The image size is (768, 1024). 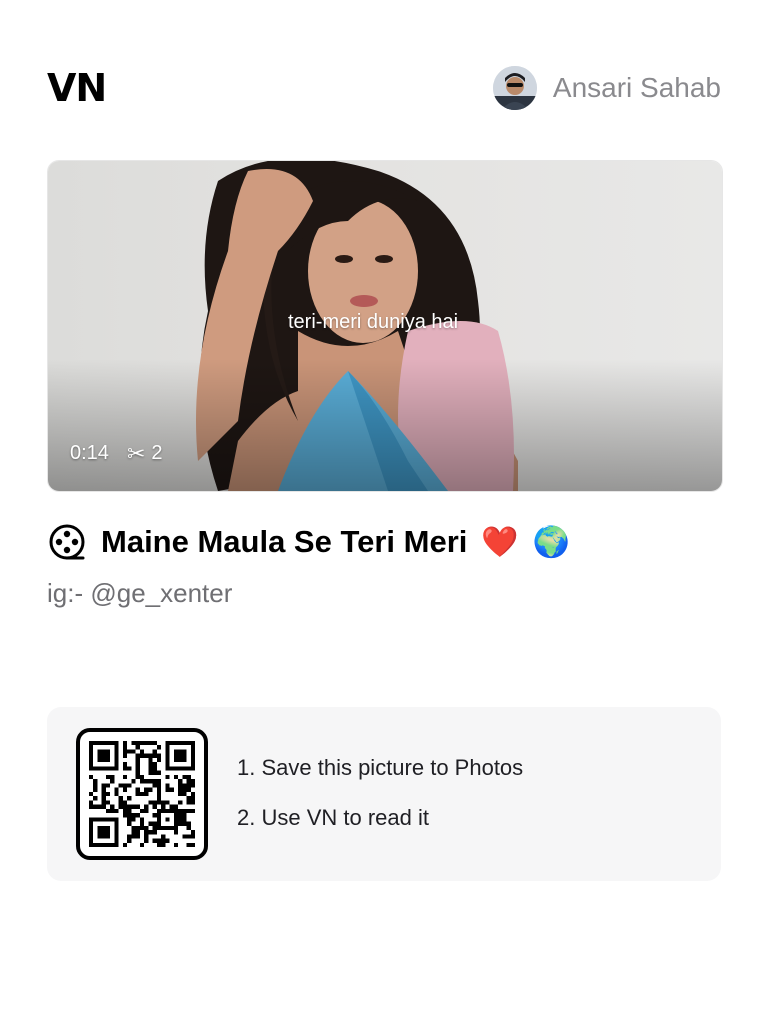 What do you see at coordinates (380, 767) in the screenshot?
I see `qr-step-1: 1. Save this picture to Photos` at bounding box center [380, 767].